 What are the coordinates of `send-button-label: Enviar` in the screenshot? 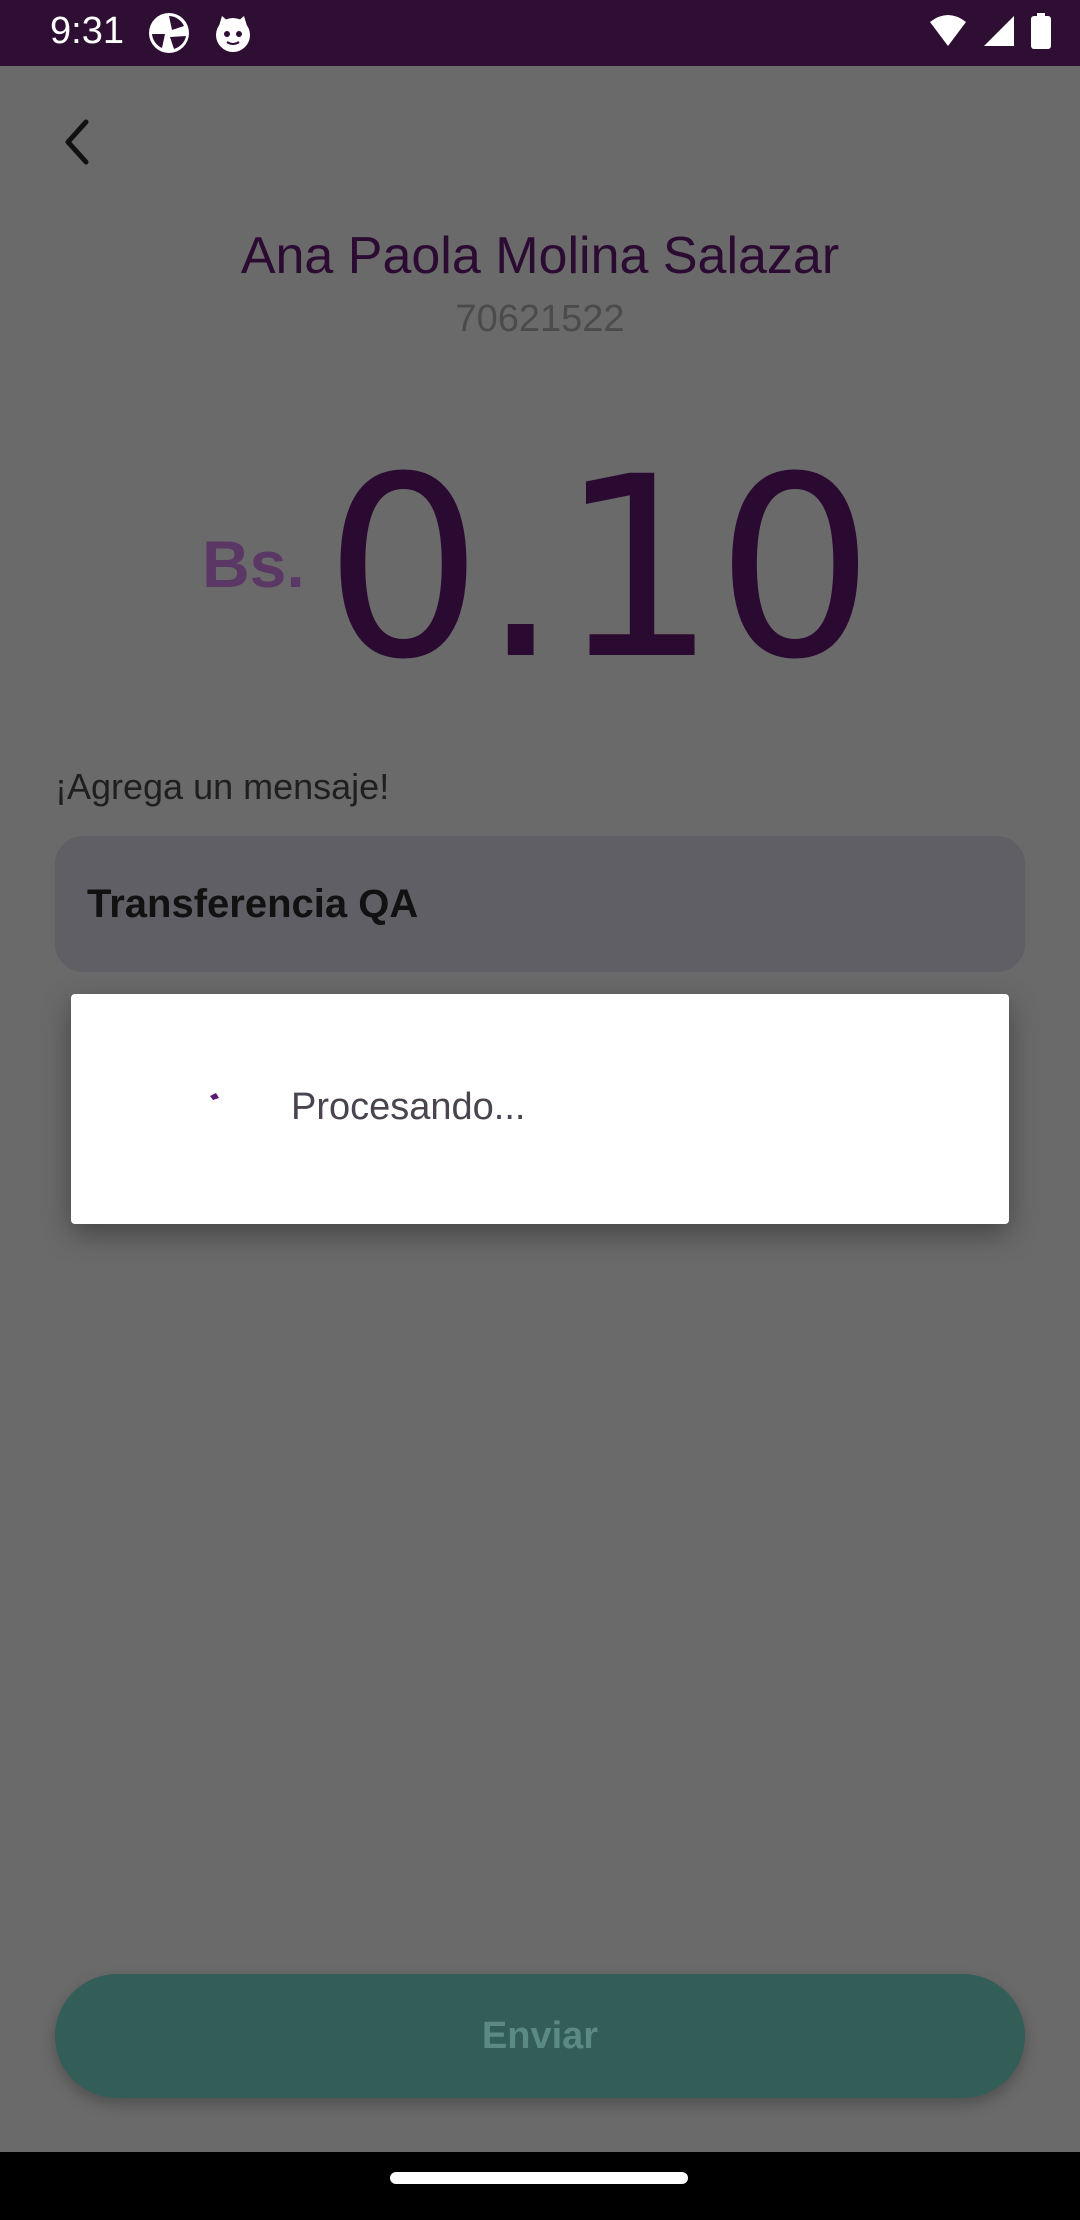 It's located at (540, 2035).